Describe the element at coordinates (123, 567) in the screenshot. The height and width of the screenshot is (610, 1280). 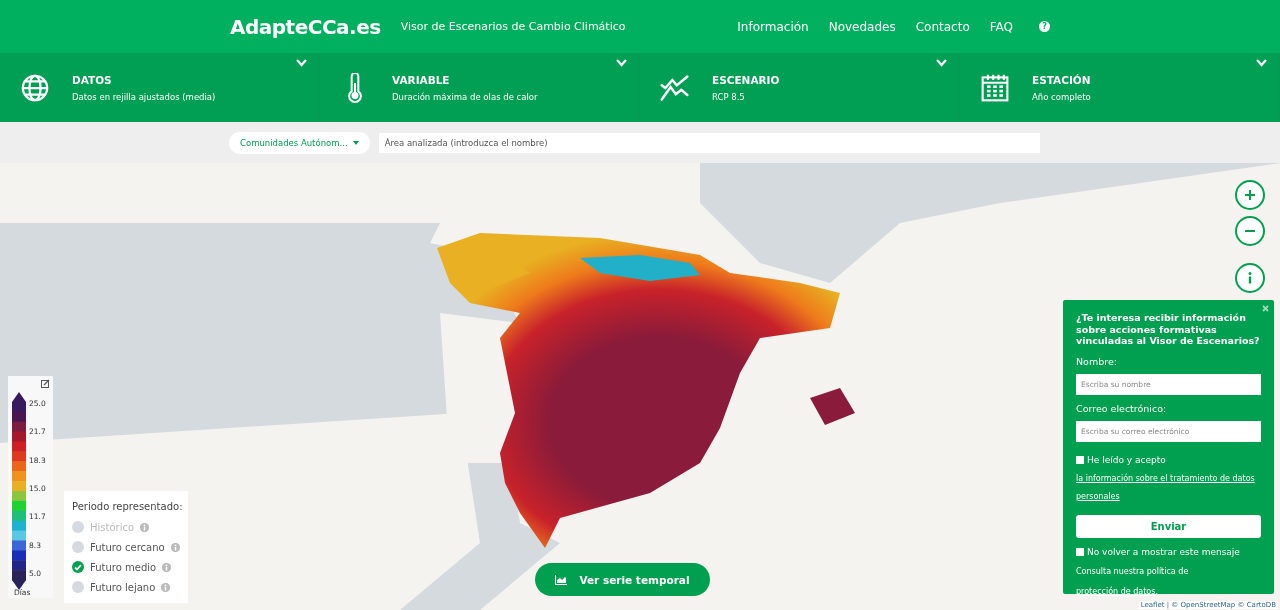
I see `period-option-label: Futuro medio` at that location.